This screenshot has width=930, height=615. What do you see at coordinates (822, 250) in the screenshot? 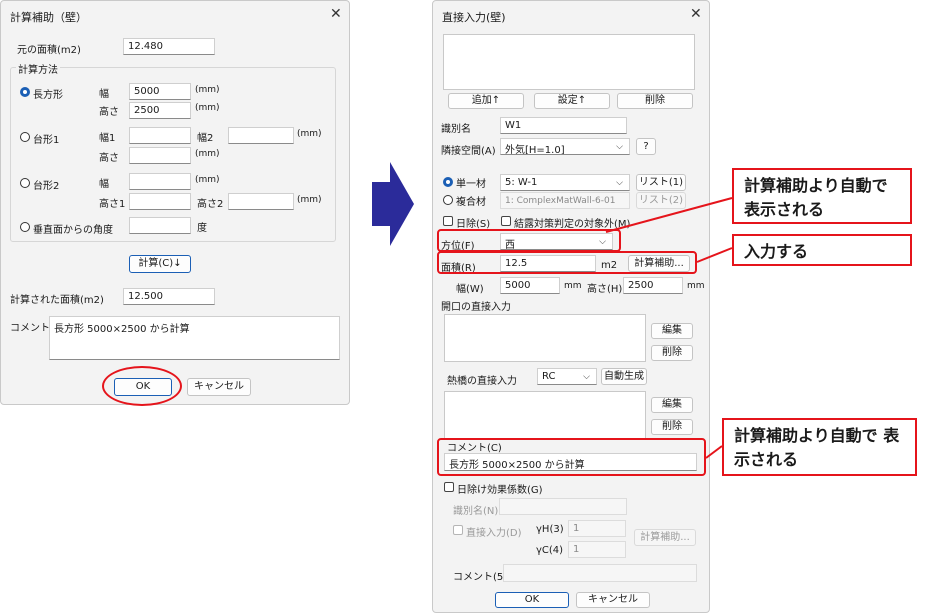
I see `callout-input: 入力する` at bounding box center [822, 250].